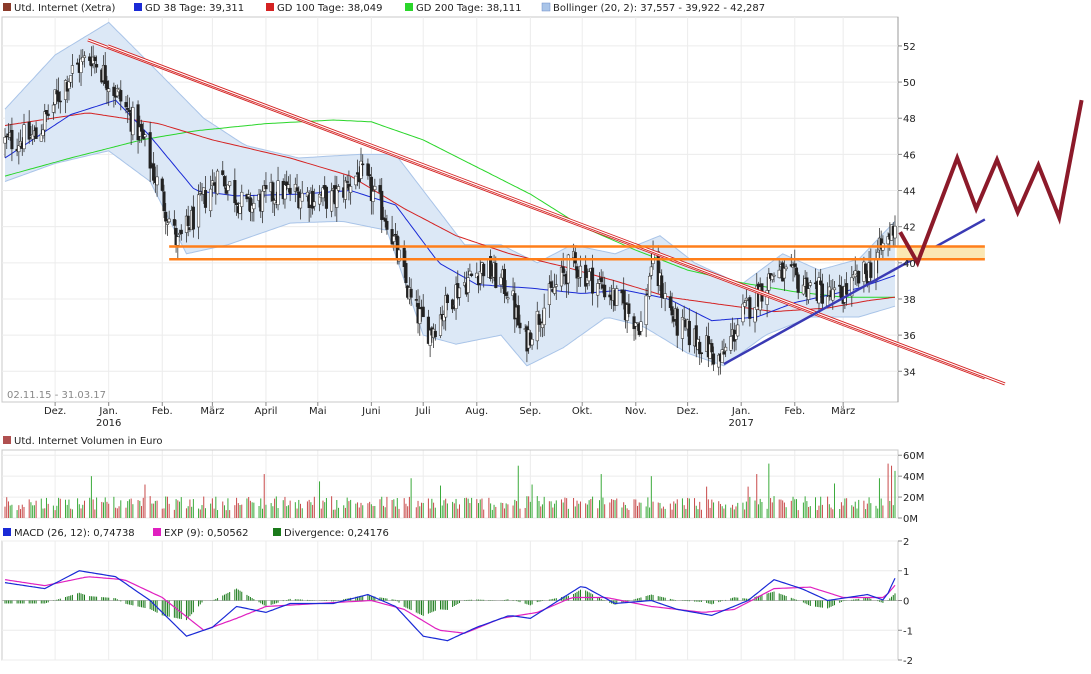 The height and width of the screenshot is (674, 1091). What do you see at coordinates (913, 477) in the screenshot?
I see `volume-tick-label-40M: 40M` at bounding box center [913, 477].